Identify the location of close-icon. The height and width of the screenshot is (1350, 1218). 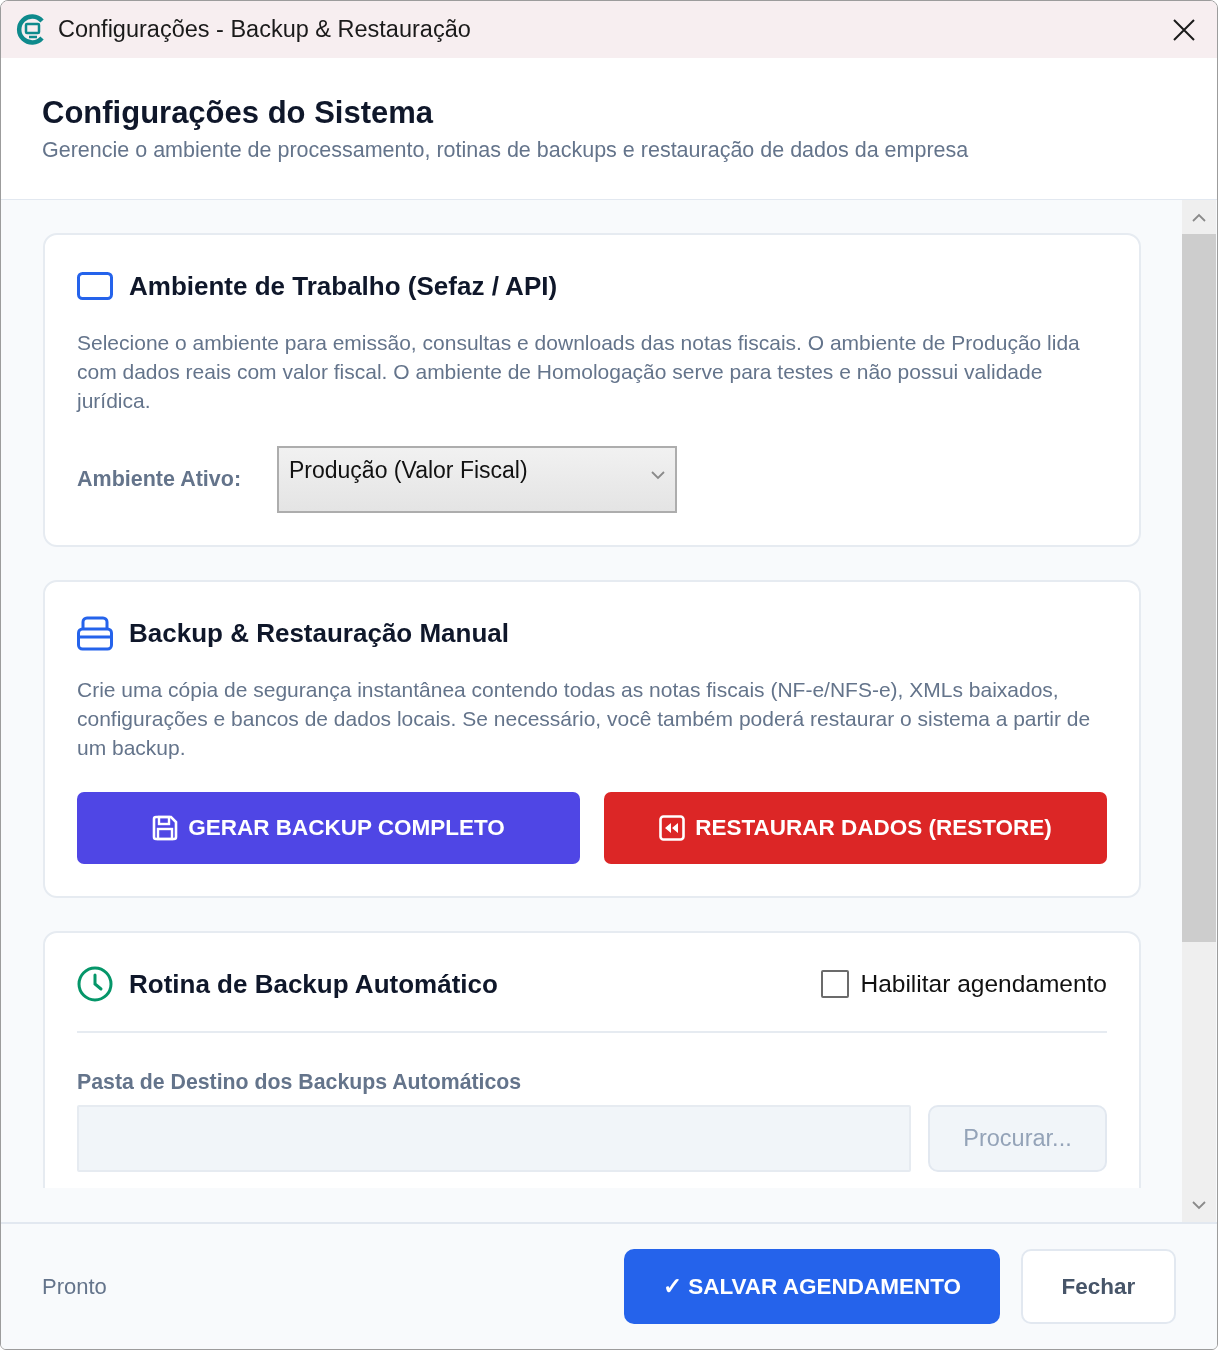
(1184, 29).